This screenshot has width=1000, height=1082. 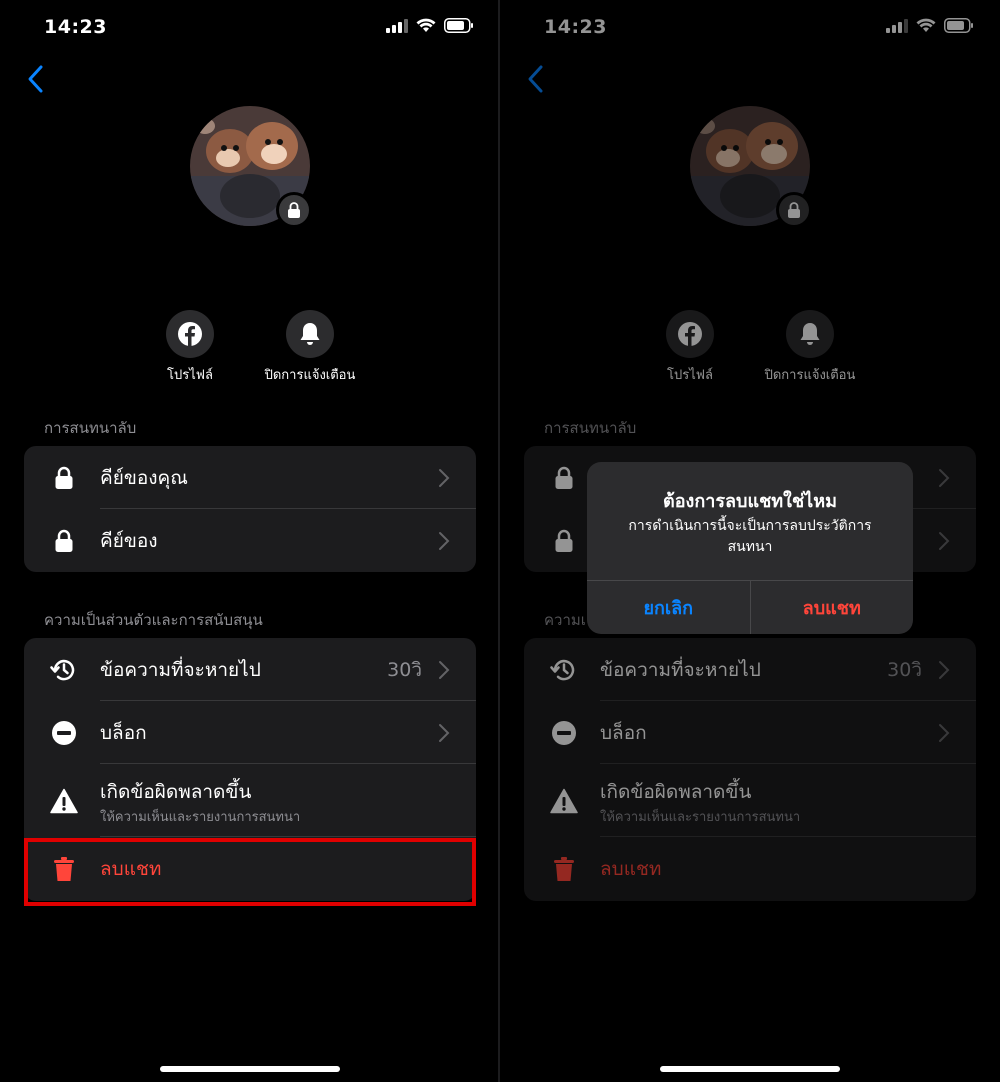 What do you see at coordinates (176, 792) in the screenshot?
I see `list-item-label: เกิดข้อผิดพลาดขึ้น` at bounding box center [176, 792].